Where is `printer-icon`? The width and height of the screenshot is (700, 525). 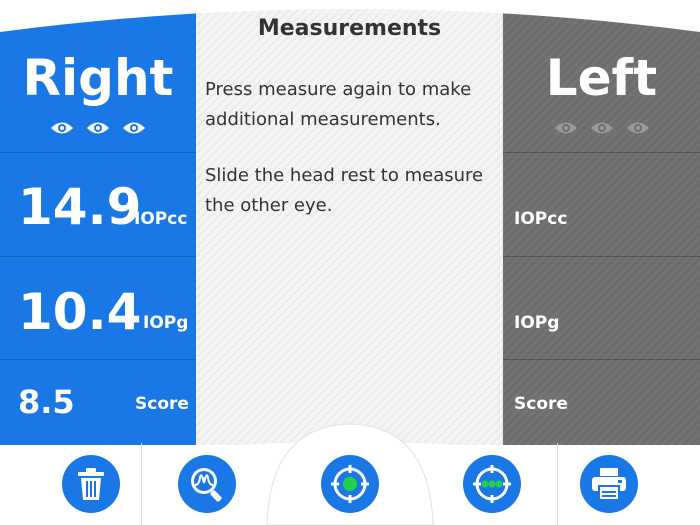
printer-icon is located at coordinates (609, 484).